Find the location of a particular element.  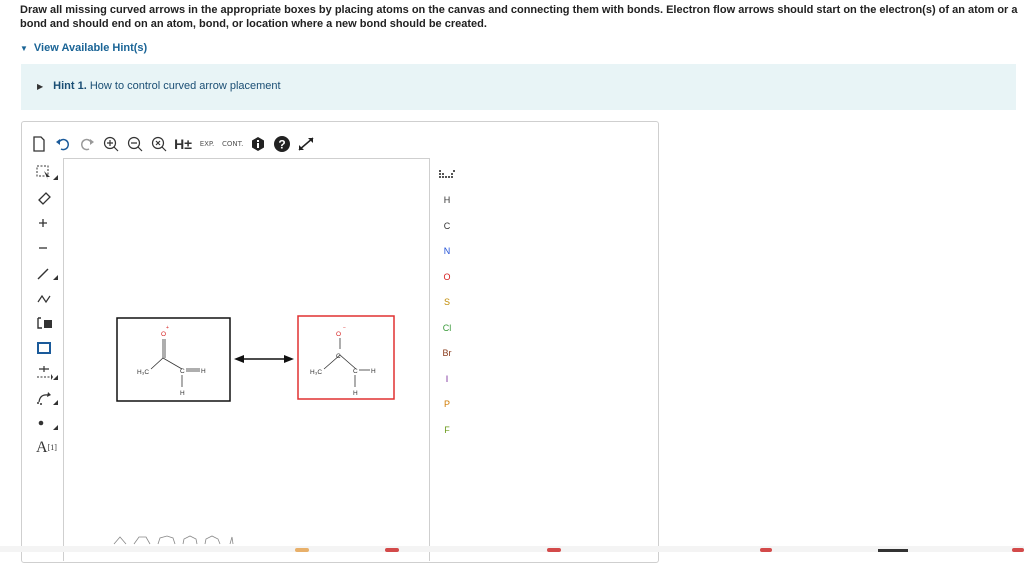

atom-button-s: S is located at coordinates (447, 303).